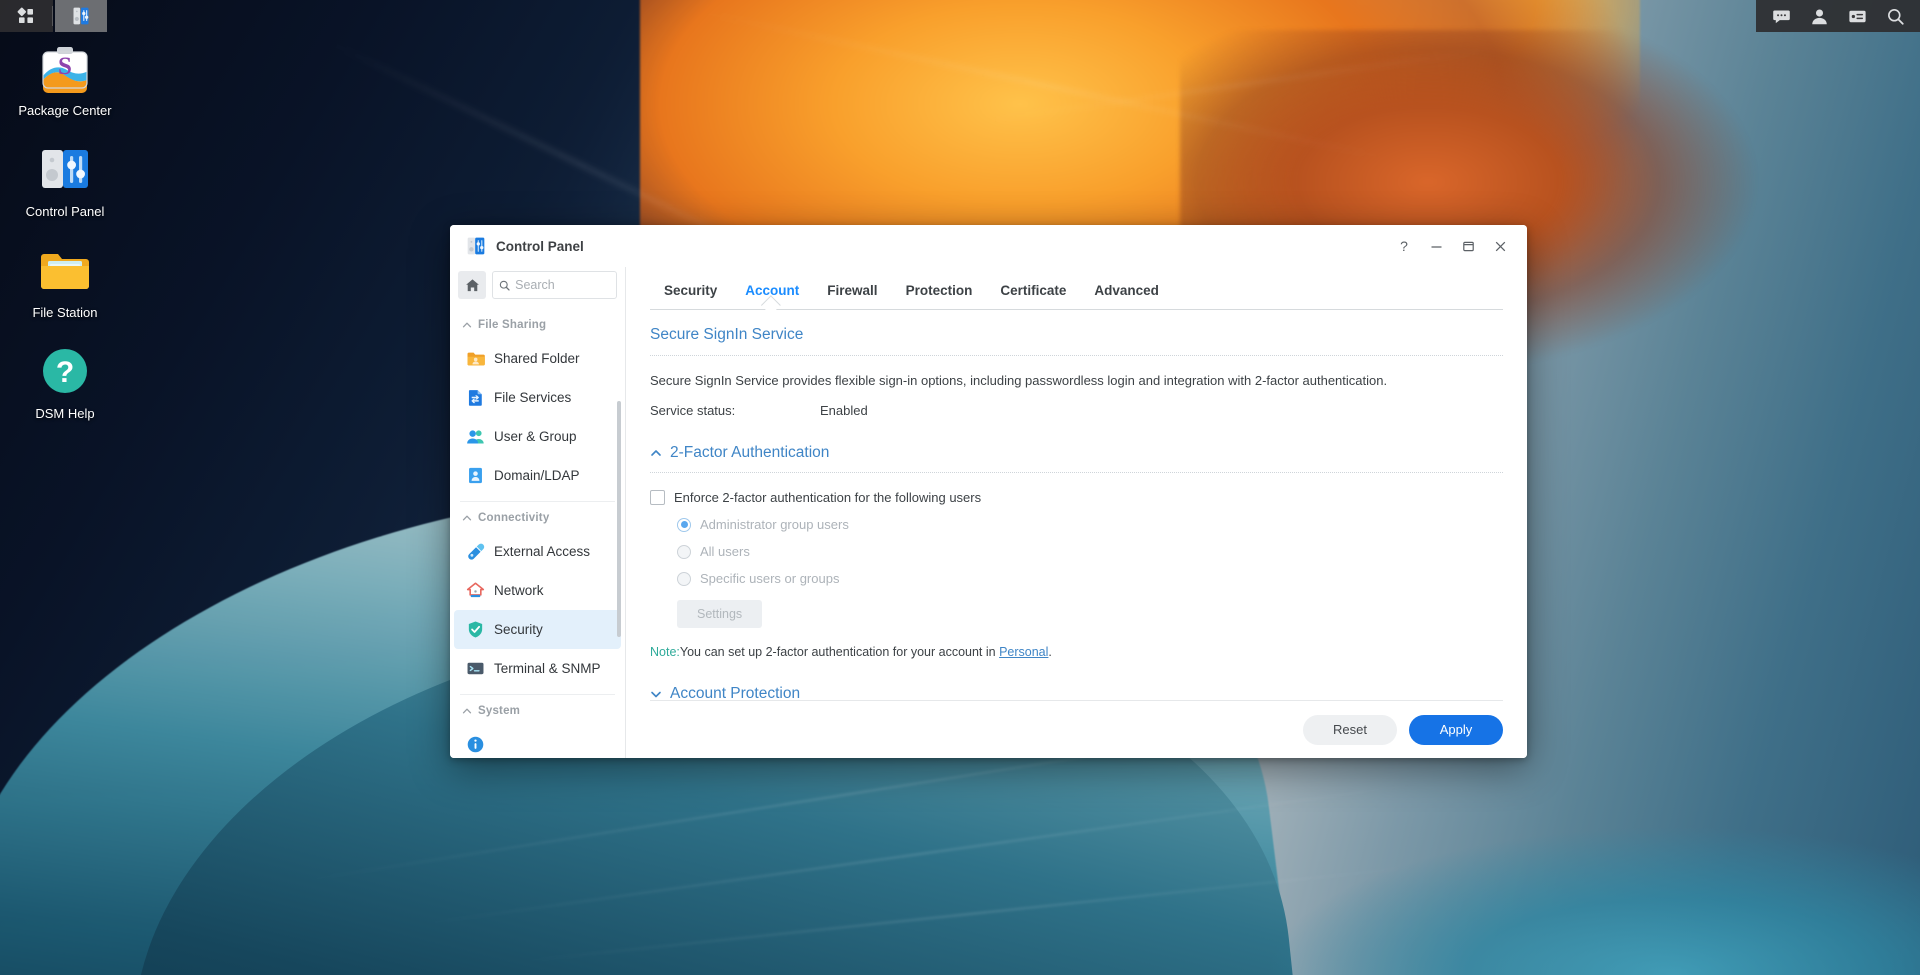 The width and height of the screenshot is (1920, 975). I want to click on sidebar-item-network: Network, so click(537, 590).